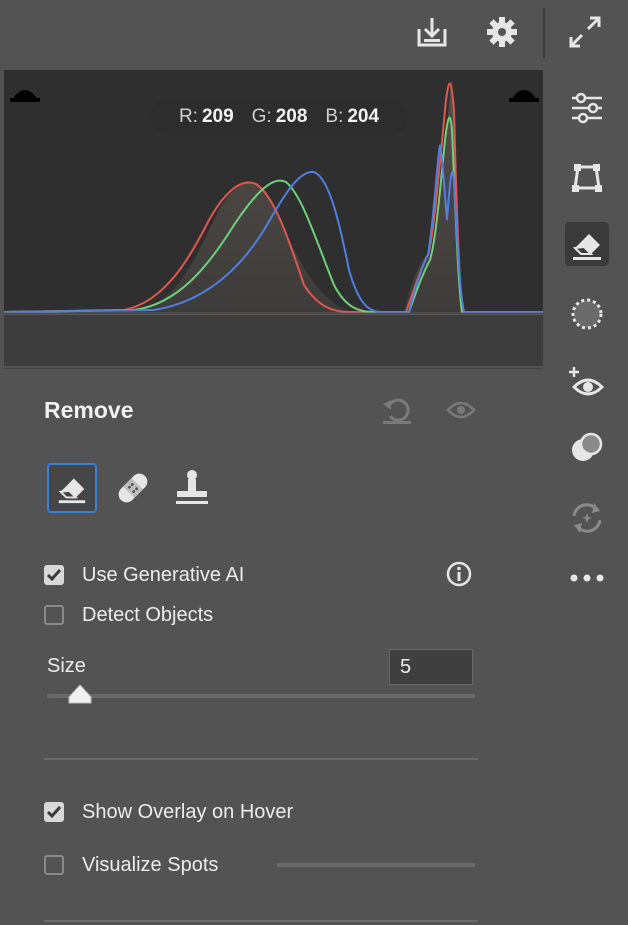 Image resolution: width=628 pixels, height=925 pixels. I want to click on show-overlay-label: Show Overlay on Hover, so click(188, 811).